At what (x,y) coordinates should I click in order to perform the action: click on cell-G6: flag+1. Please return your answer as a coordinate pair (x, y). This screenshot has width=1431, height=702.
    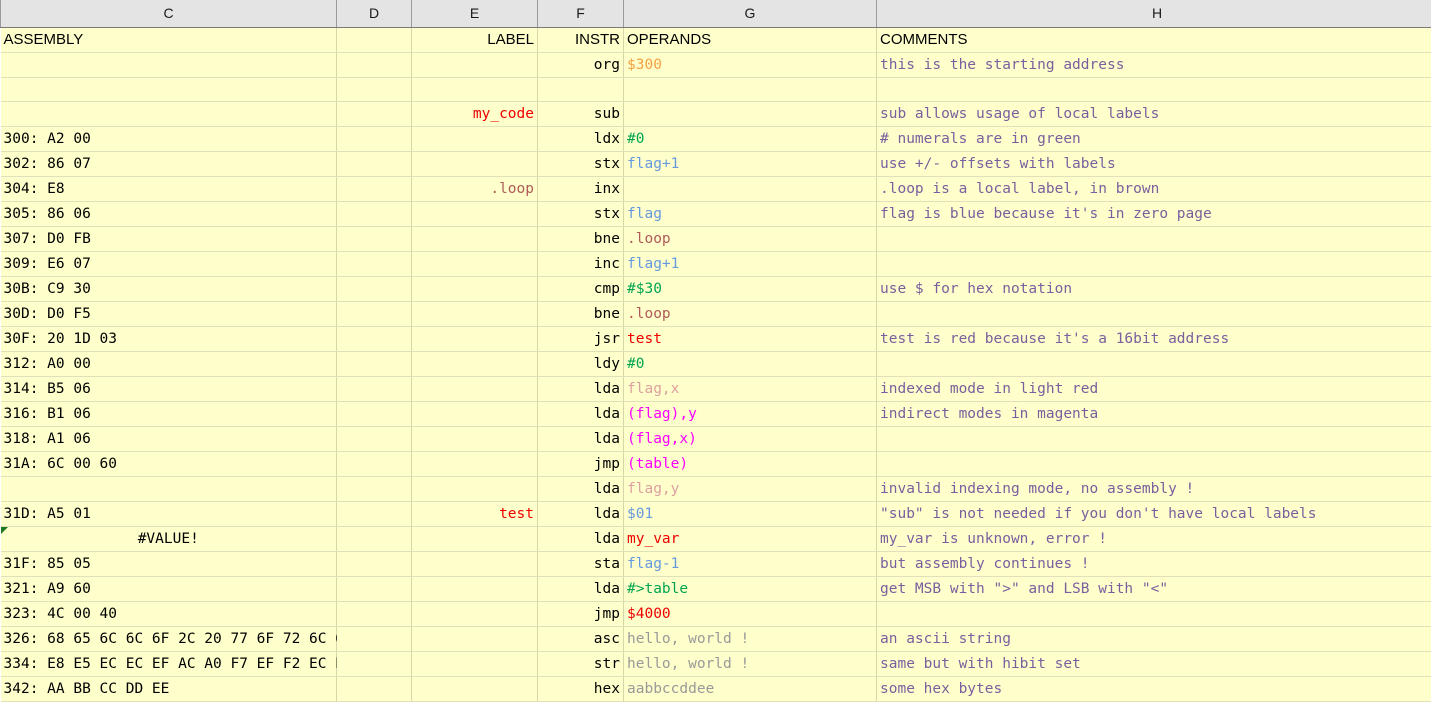
    Looking at the image, I should click on (750, 163).